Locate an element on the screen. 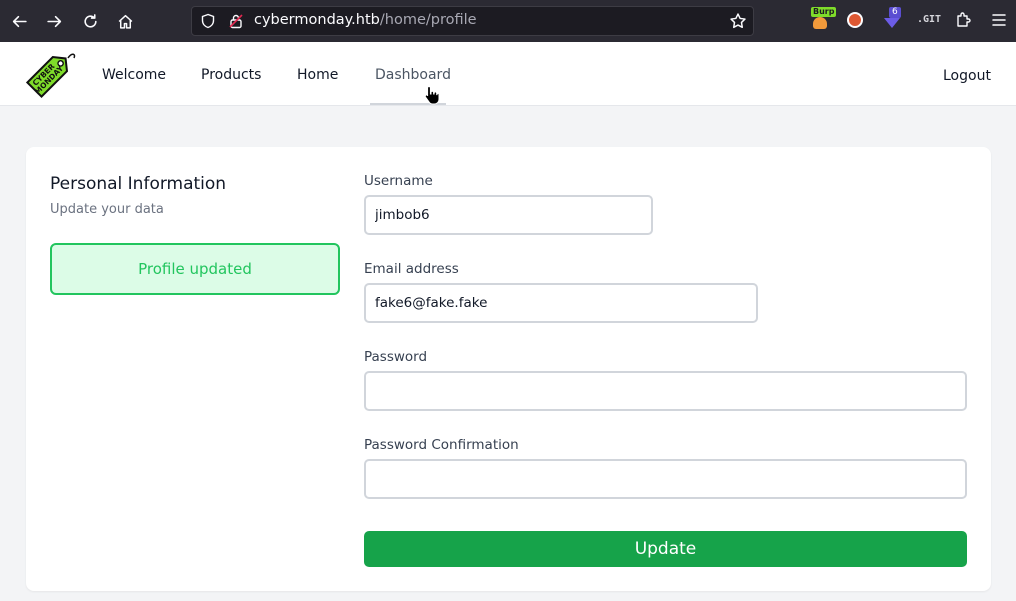  duckduckgo-extension-icon is located at coordinates (855, 20).